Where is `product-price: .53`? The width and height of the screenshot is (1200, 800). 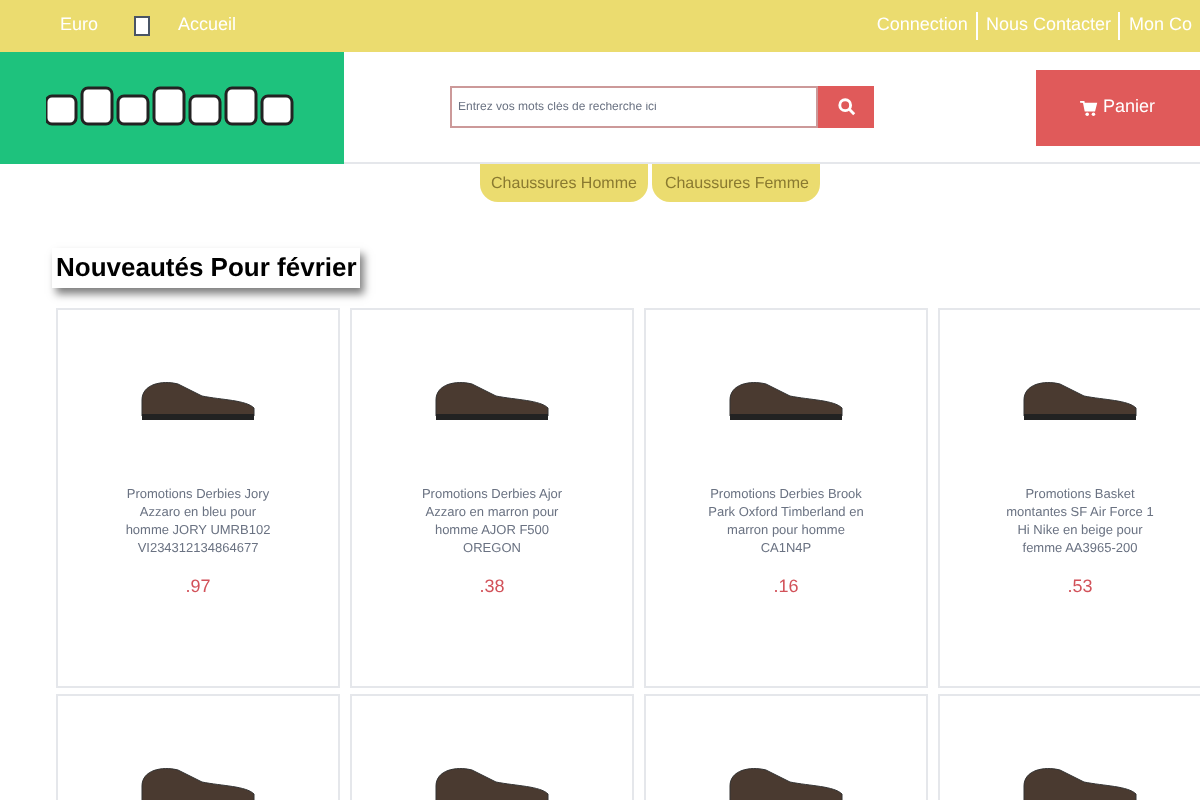 product-price: .53 is located at coordinates (1080, 587).